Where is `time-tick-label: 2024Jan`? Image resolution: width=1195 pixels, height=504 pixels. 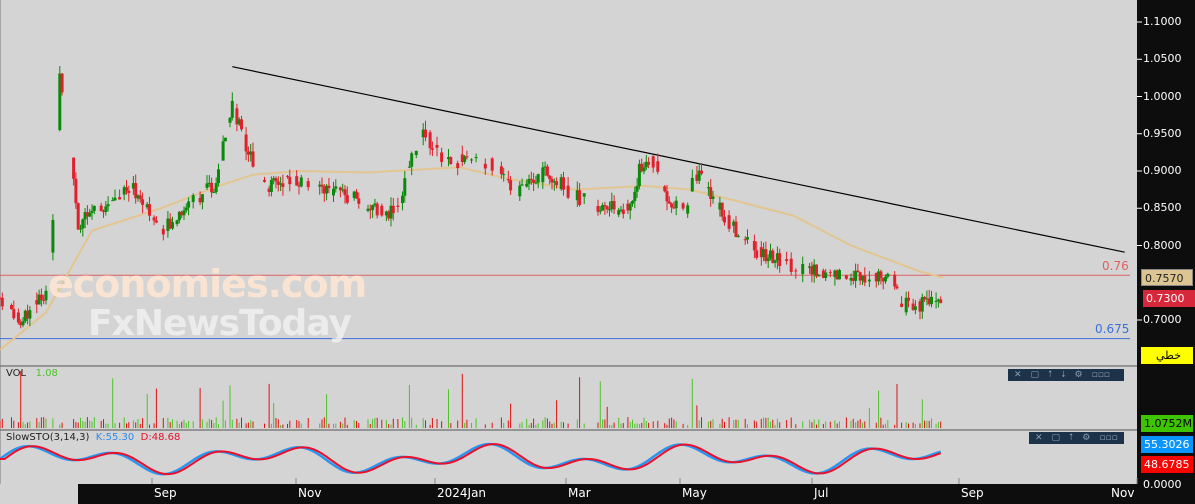 time-tick-label: 2024Jan is located at coordinates (462, 493).